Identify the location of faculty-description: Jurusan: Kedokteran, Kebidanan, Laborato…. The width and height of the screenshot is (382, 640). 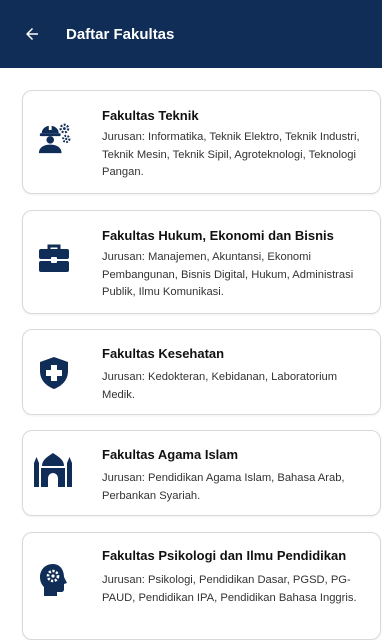
(220, 386).